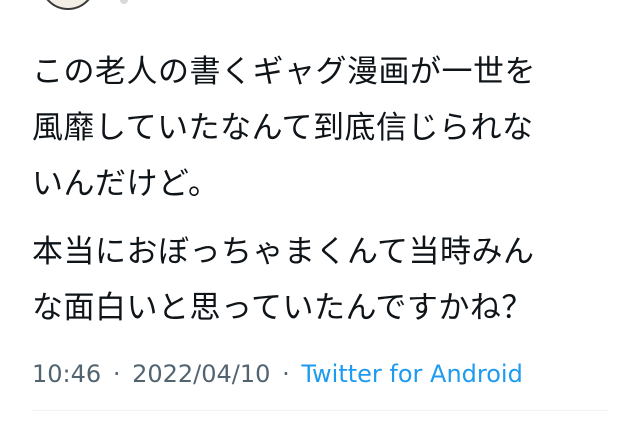 The width and height of the screenshot is (640, 424). I want to click on tweet-date: 2022/04/10, so click(201, 374).